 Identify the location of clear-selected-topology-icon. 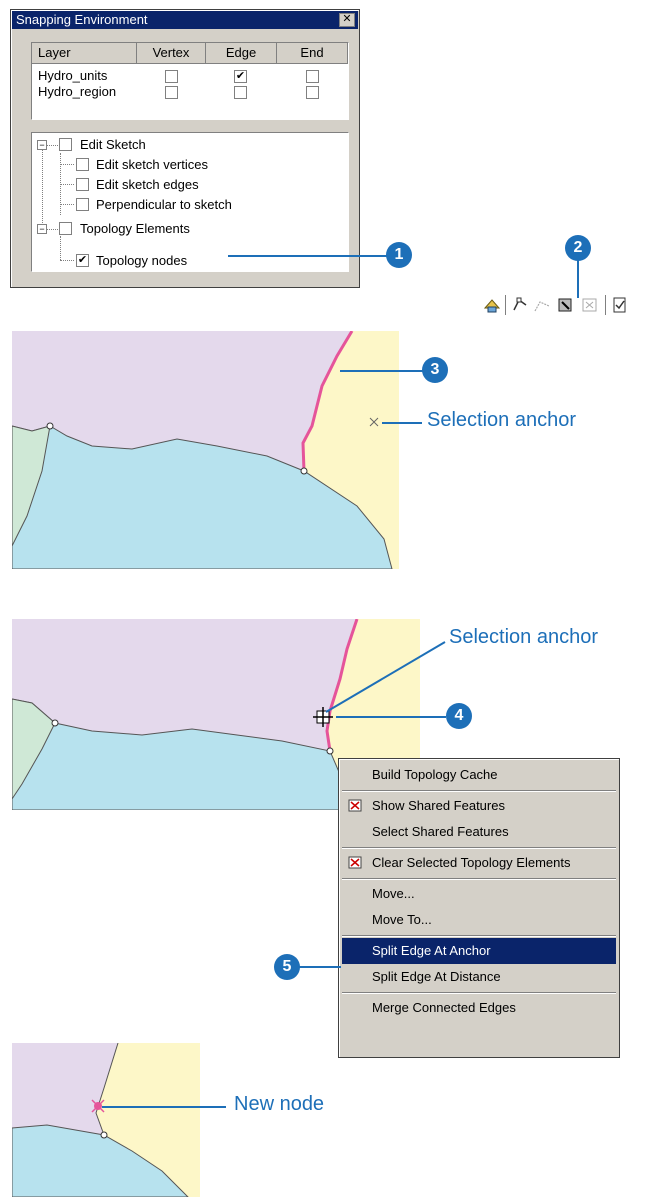
(355, 862).